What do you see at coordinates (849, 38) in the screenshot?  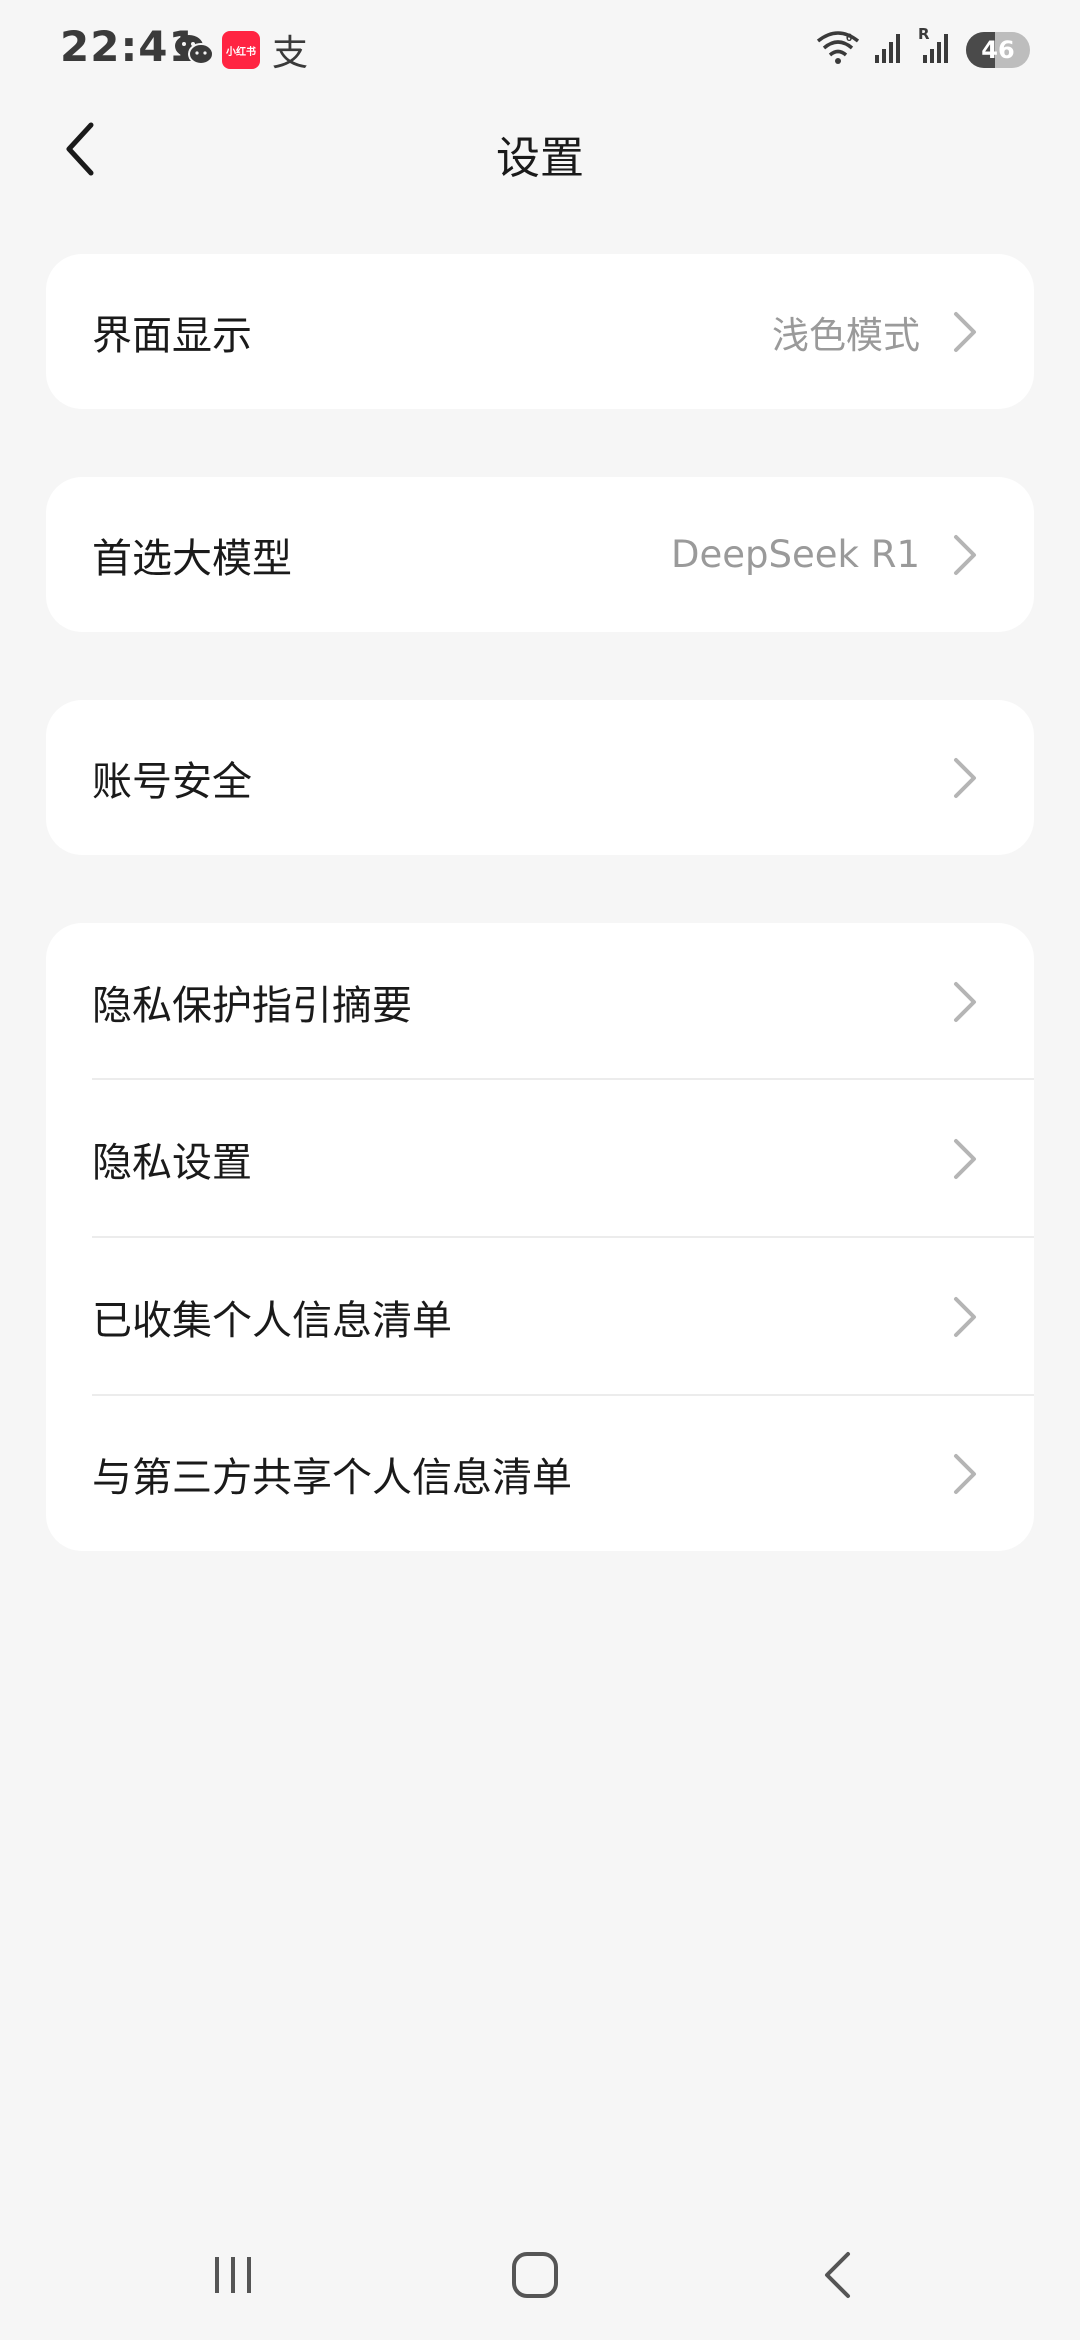 I see `svg-text: 6` at bounding box center [849, 38].